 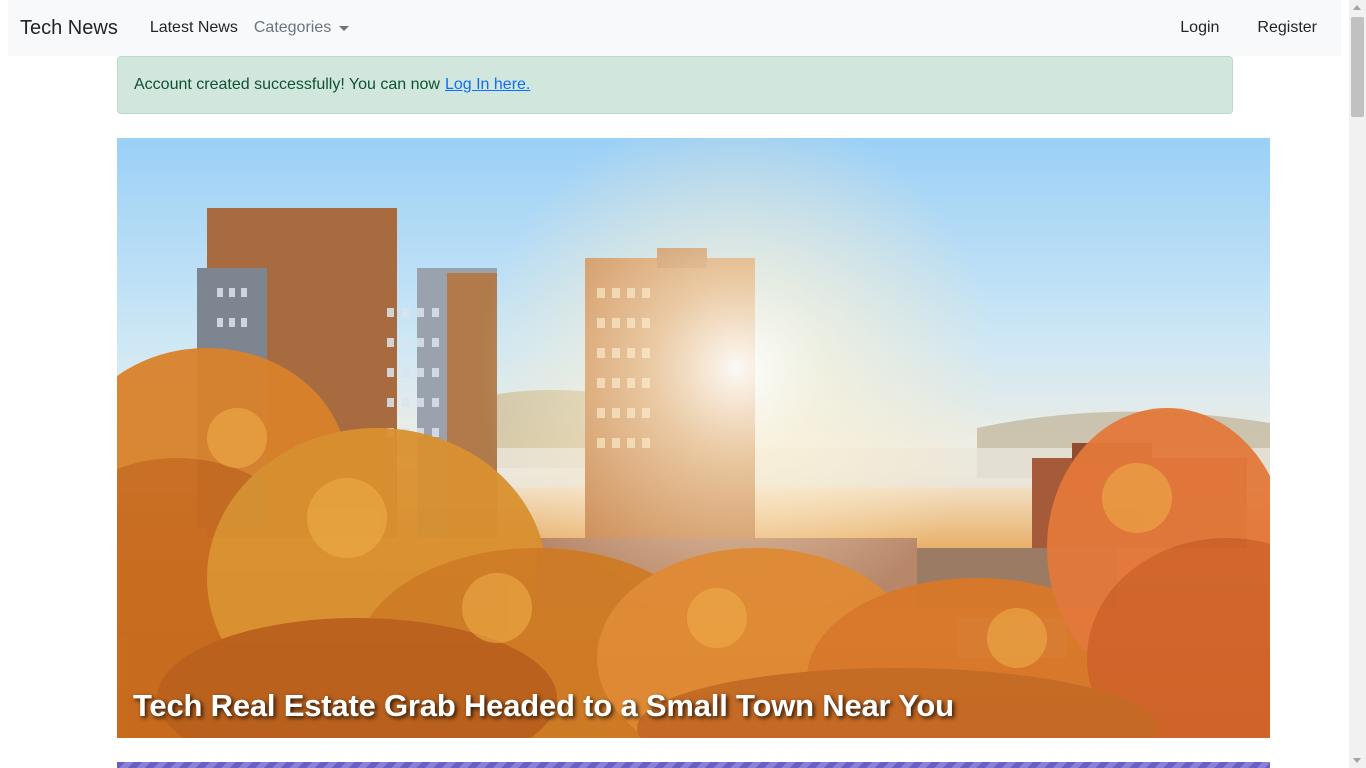 What do you see at coordinates (693, 765) in the screenshot?
I see `next-article-card-peek` at bounding box center [693, 765].